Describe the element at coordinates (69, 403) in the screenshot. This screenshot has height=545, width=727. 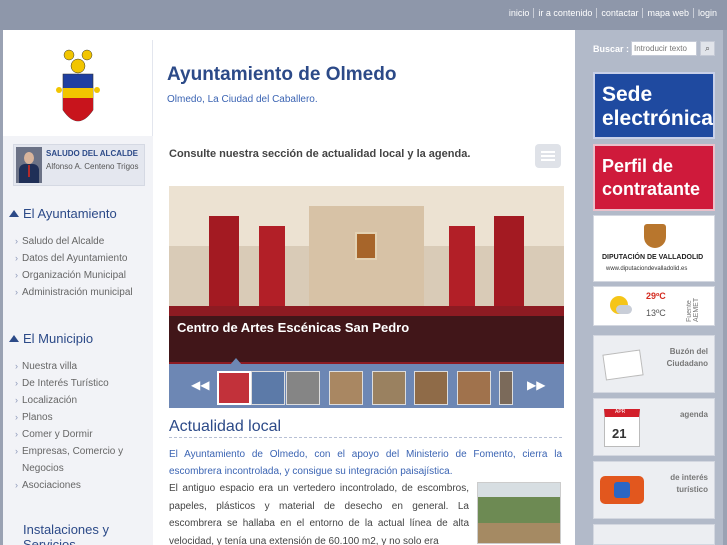
I see `menu-item: › Localización` at that location.